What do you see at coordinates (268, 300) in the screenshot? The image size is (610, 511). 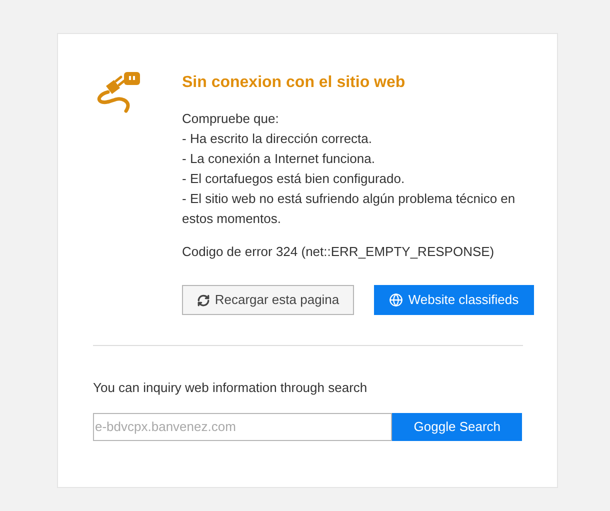 I see `reload-button: Recargar esta pagina` at bounding box center [268, 300].